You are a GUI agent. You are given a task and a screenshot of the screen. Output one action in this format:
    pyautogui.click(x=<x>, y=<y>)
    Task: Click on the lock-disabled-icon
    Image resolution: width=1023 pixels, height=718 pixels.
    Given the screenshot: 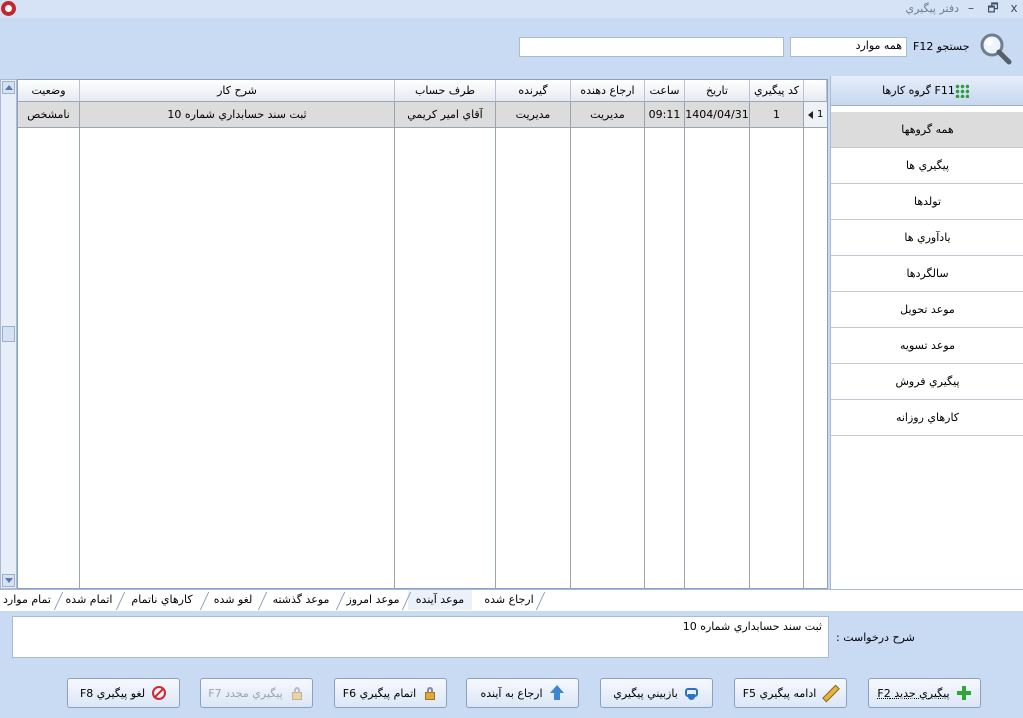 What is the action you would take?
    pyautogui.click(x=297, y=693)
    